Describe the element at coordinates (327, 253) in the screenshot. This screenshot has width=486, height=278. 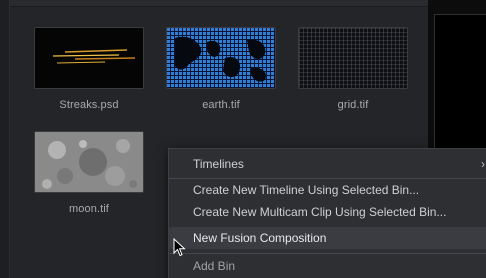
I see `menu-separator` at that location.